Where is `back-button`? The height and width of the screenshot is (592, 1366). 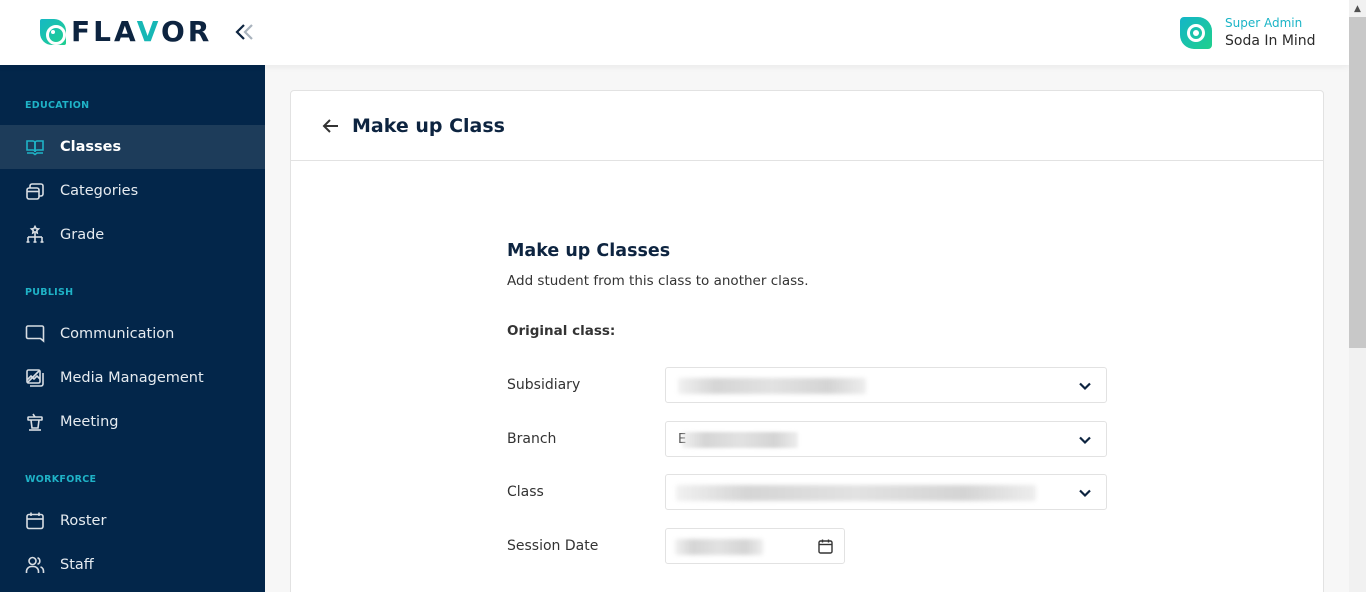
back-button is located at coordinates (331, 126).